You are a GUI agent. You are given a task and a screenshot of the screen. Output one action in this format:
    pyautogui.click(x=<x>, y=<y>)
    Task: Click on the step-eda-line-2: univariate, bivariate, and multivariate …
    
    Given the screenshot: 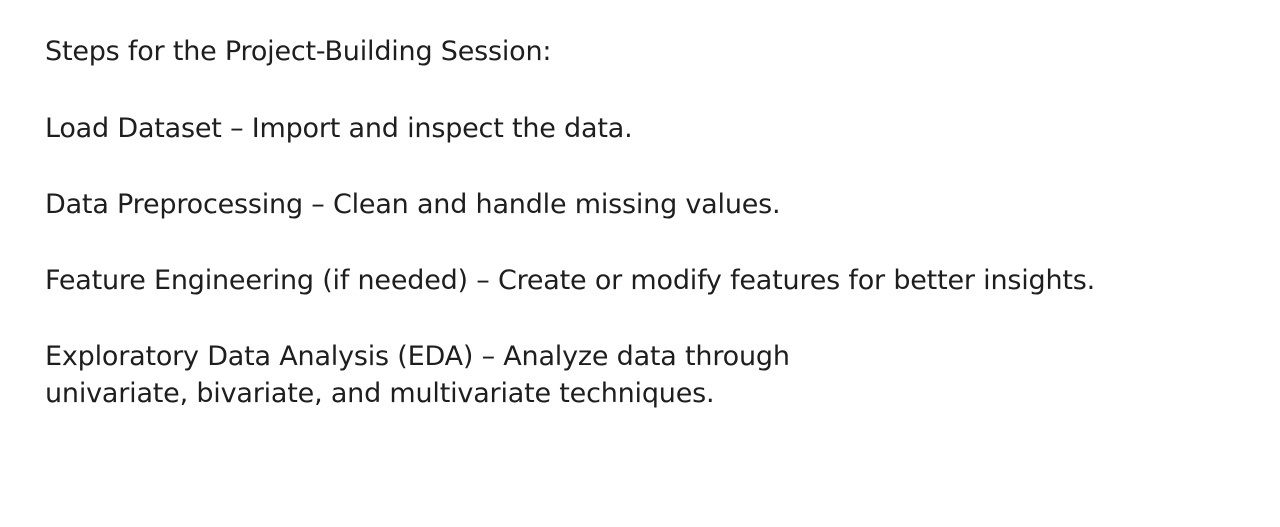 What is the action you would take?
    pyautogui.click(x=380, y=393)
    